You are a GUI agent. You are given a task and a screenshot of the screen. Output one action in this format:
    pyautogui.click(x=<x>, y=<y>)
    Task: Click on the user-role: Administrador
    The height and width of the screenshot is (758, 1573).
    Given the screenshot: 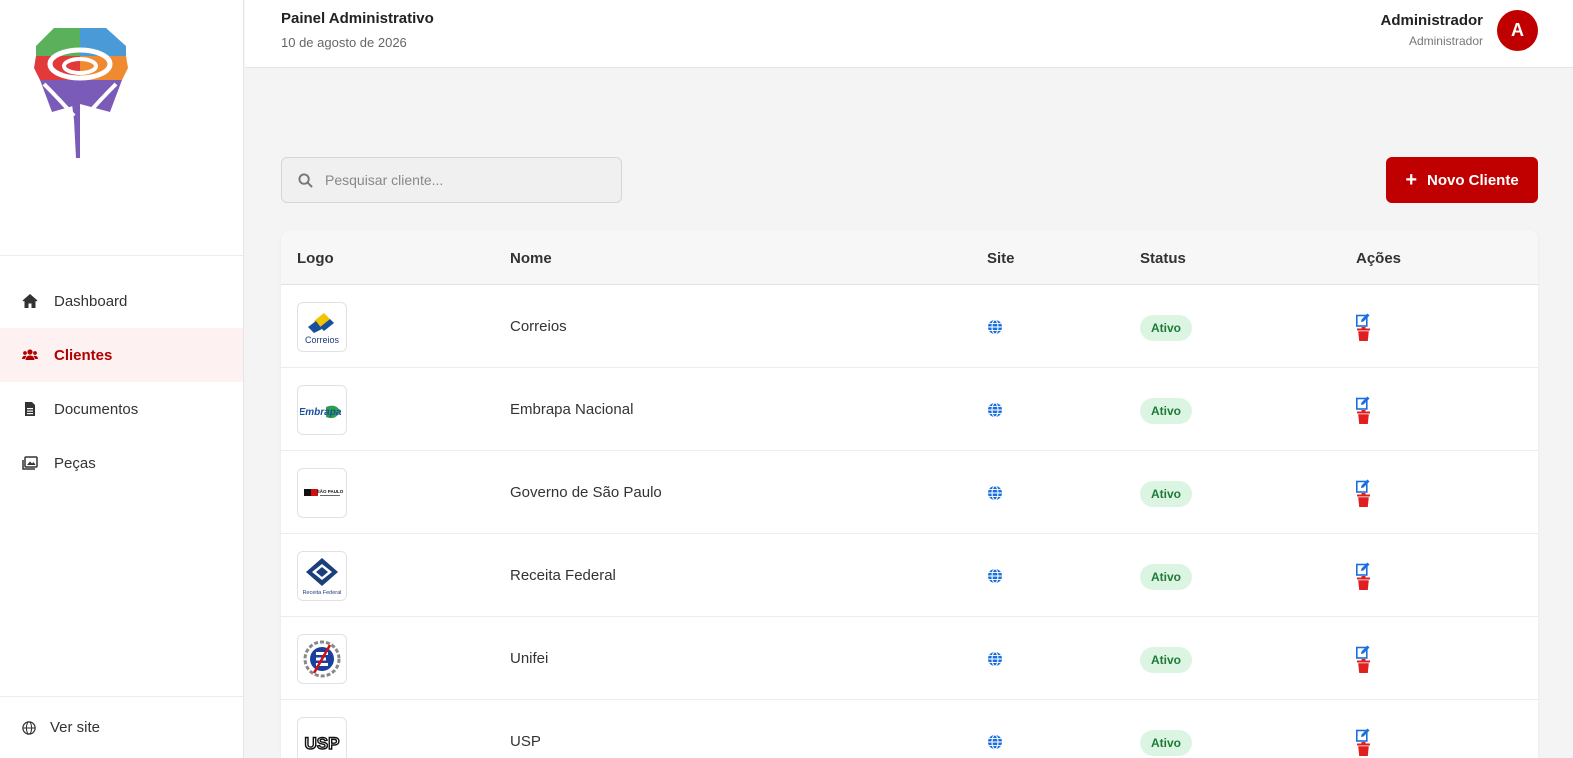 What is the action you would take?
    pyautogui.click(x=1445, y=41)
    